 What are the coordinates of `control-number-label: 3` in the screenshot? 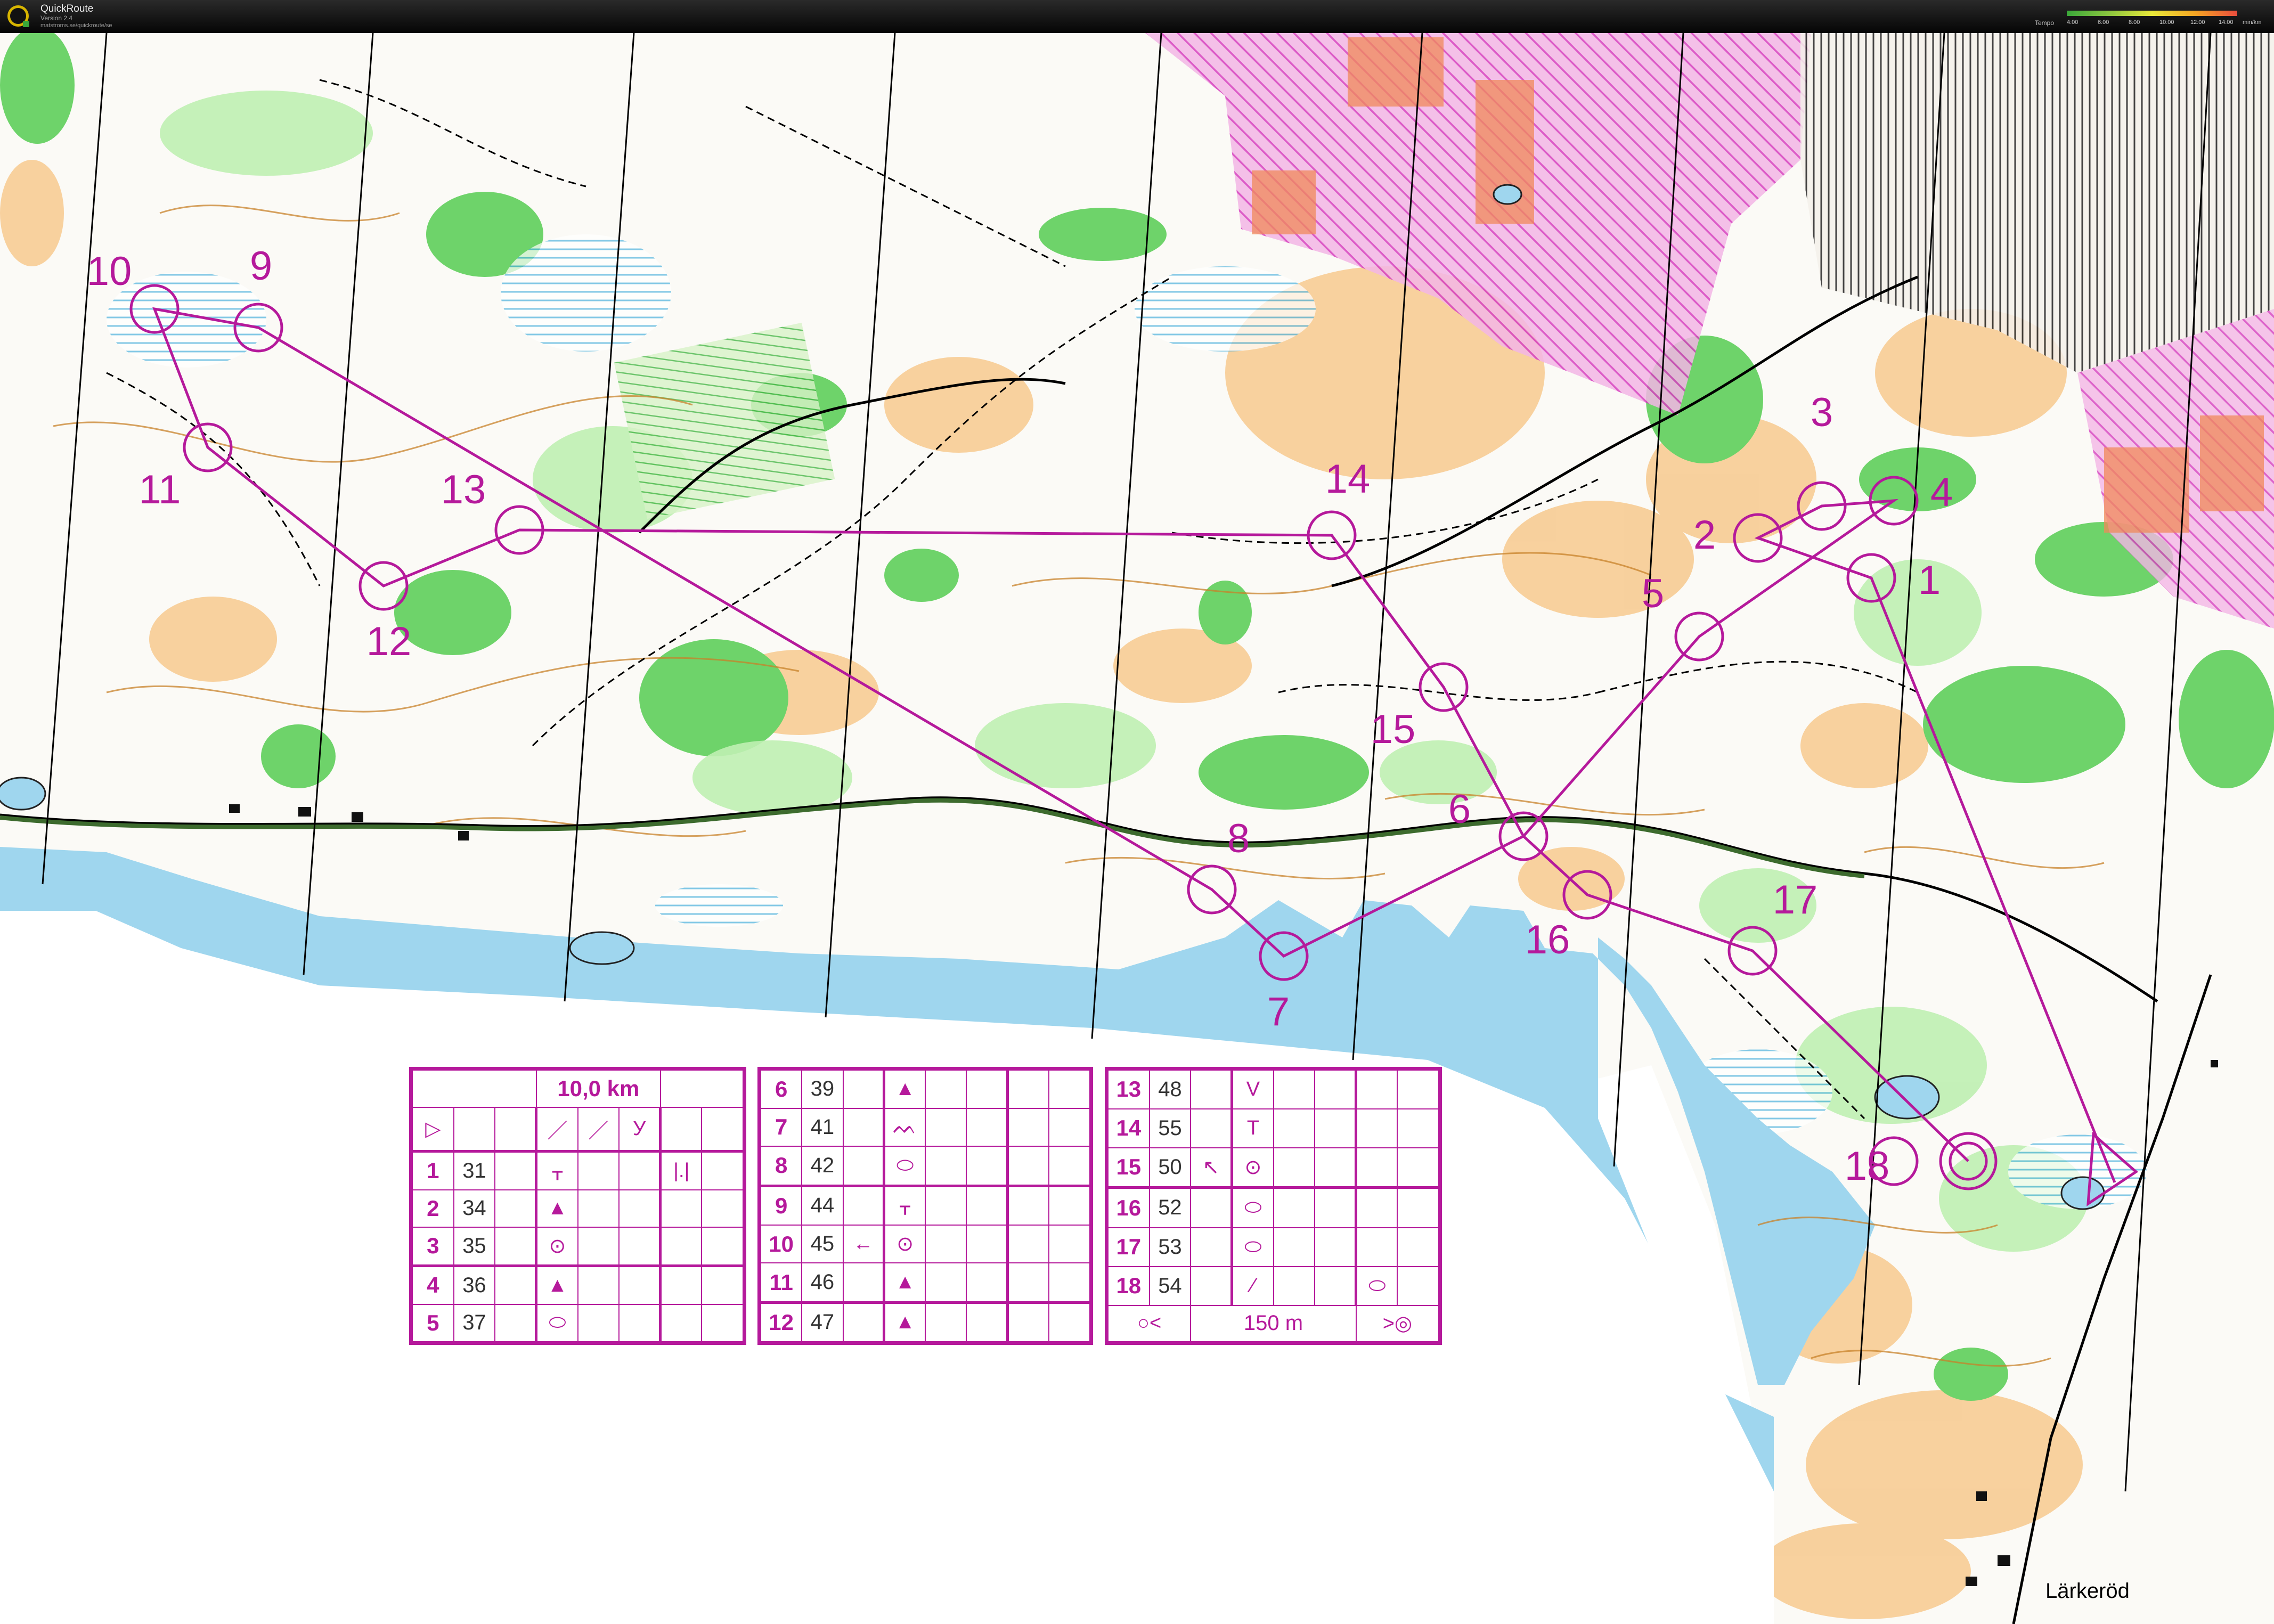 It's located at (1822, 412).